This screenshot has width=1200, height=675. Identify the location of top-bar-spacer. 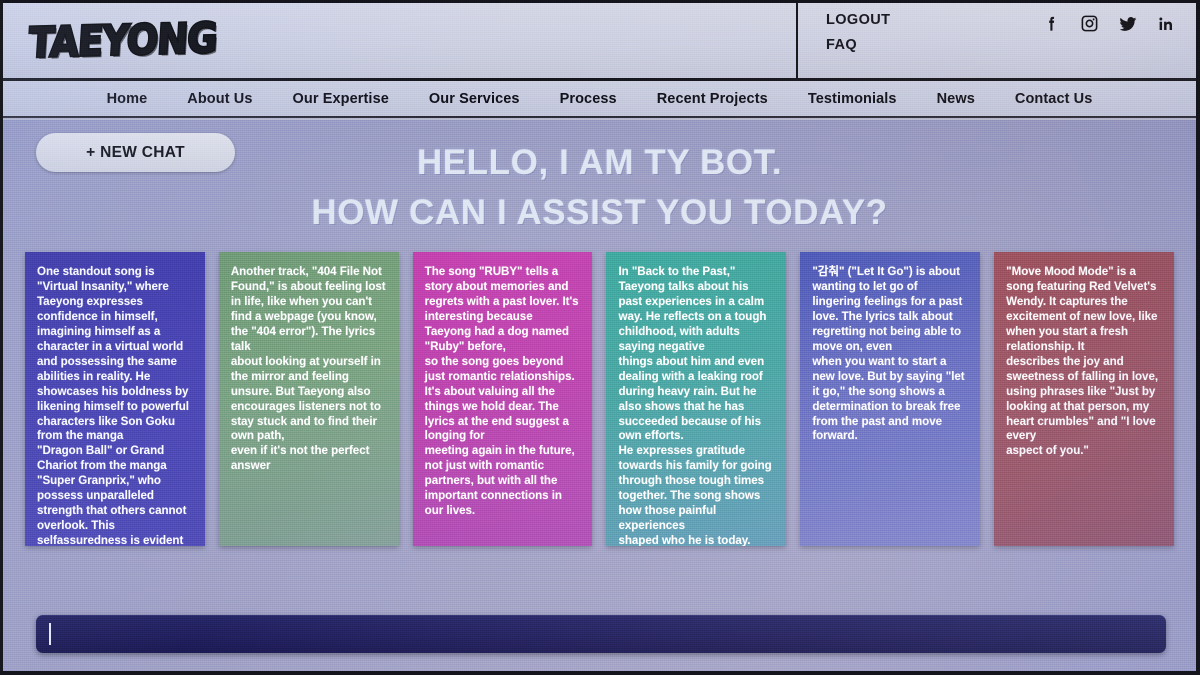
(502, 40).